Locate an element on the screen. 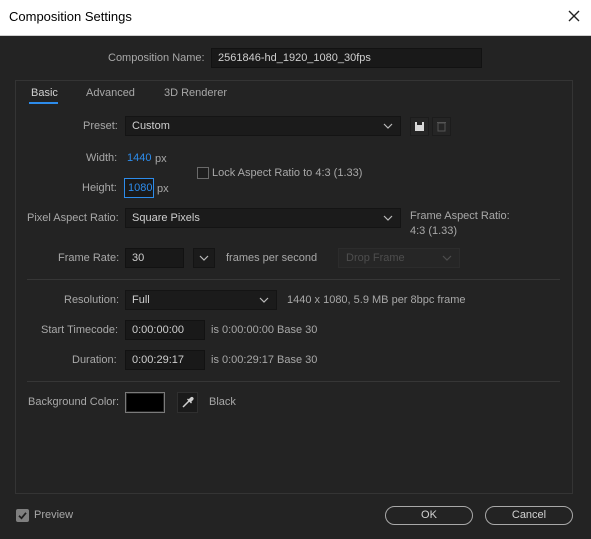 The height and width of the screenshot is (539, 591). tab-3d-renderer: 3D Renderer is located at coordinates (195, 93).